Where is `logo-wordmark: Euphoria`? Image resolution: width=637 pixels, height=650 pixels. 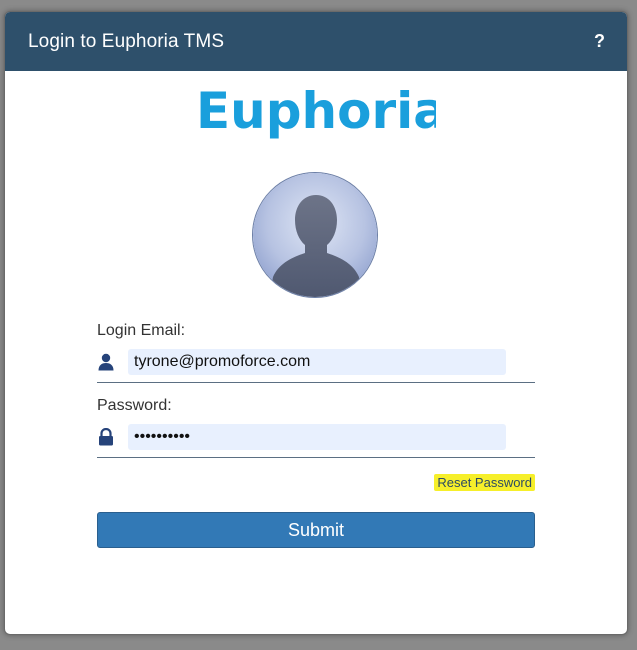
logo-wordmark: Euphoria is located at coordinates (316, 112).